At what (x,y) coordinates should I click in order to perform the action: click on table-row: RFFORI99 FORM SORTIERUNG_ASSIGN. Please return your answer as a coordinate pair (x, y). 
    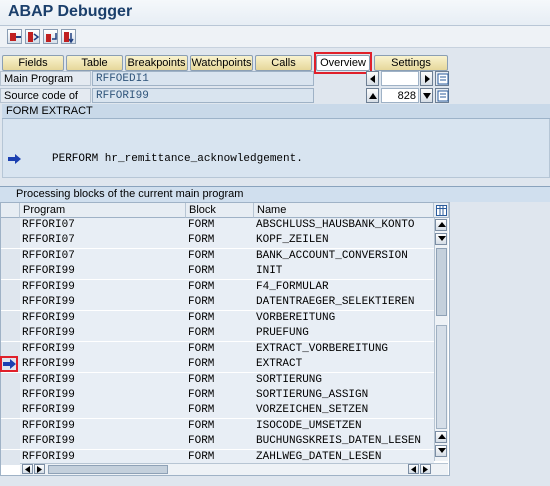
    Looking at the image, I should click on (217, 396).